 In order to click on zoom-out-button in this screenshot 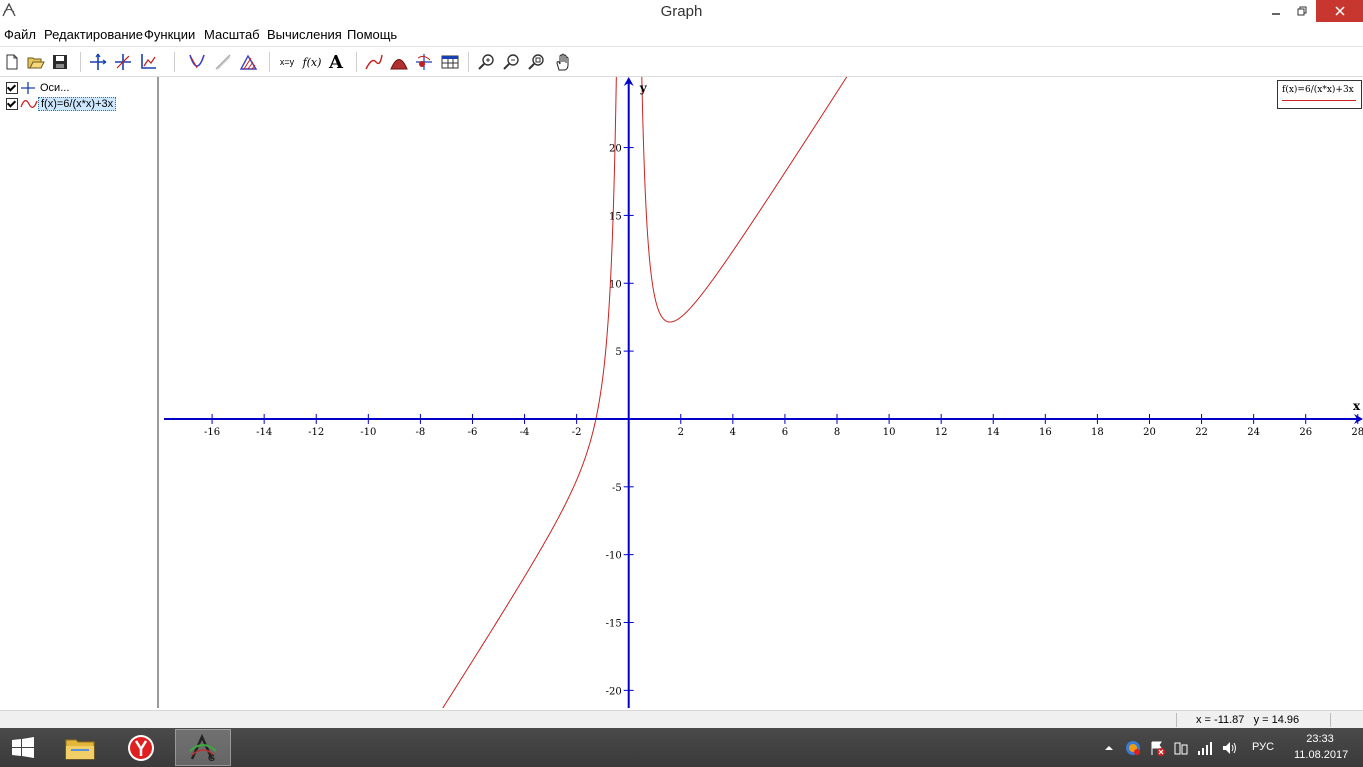, I will do `click(512, 62)`.